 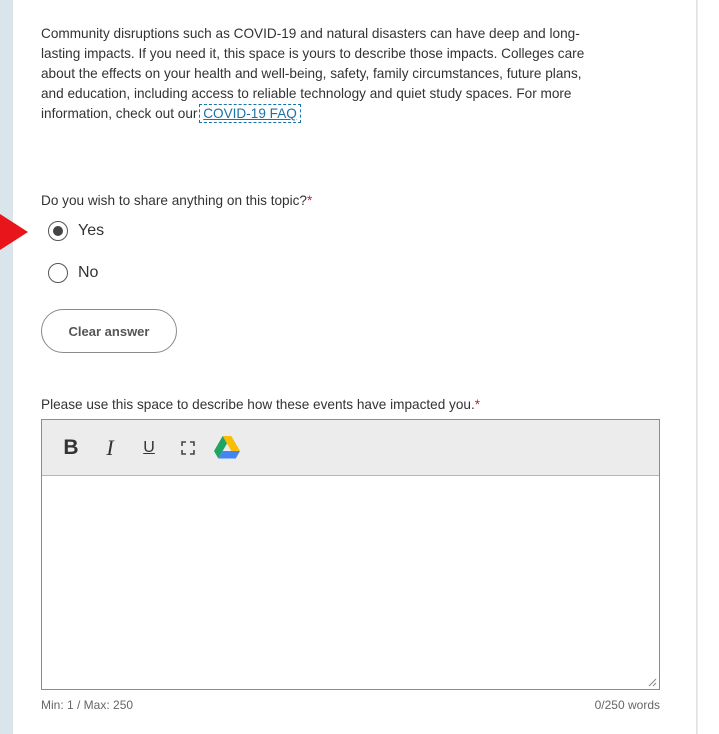 What do you see at coordinates (58, 273) in the screenshot?
I see `radio-no` at bounding box center [58, 273].